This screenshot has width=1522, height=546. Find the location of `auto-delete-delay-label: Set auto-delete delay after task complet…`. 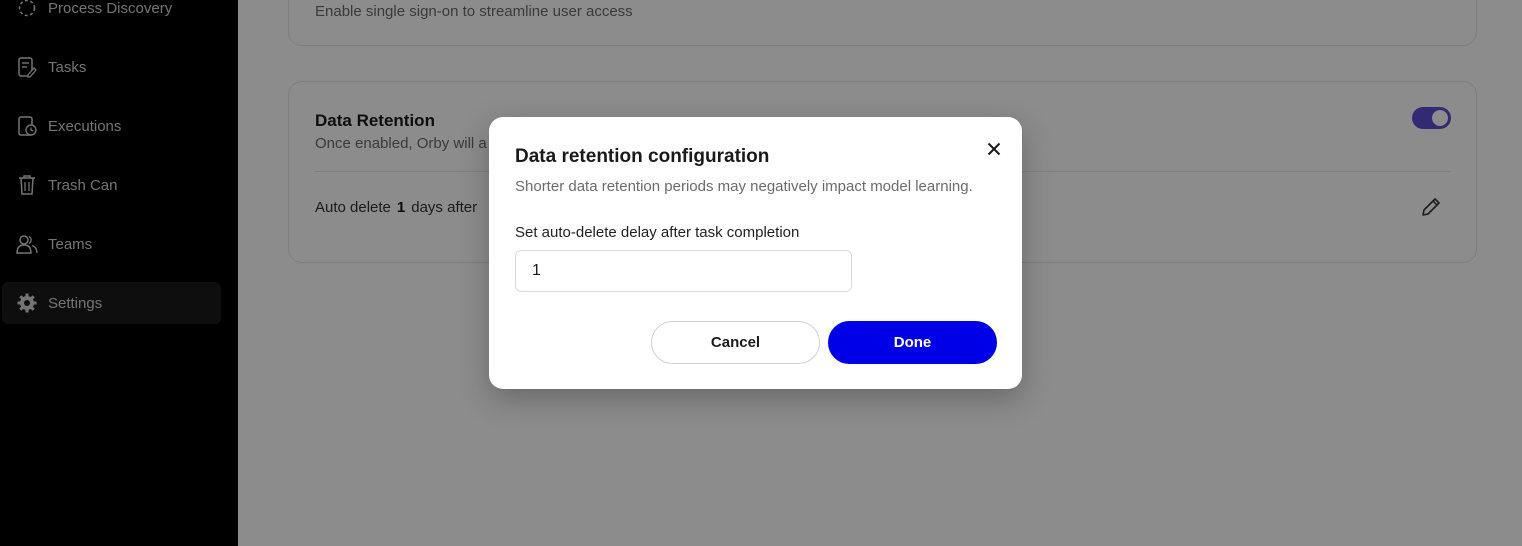

auto-delete-delay-label: Set auto-delete delay after task complet… is located at coordinates (657, 232).